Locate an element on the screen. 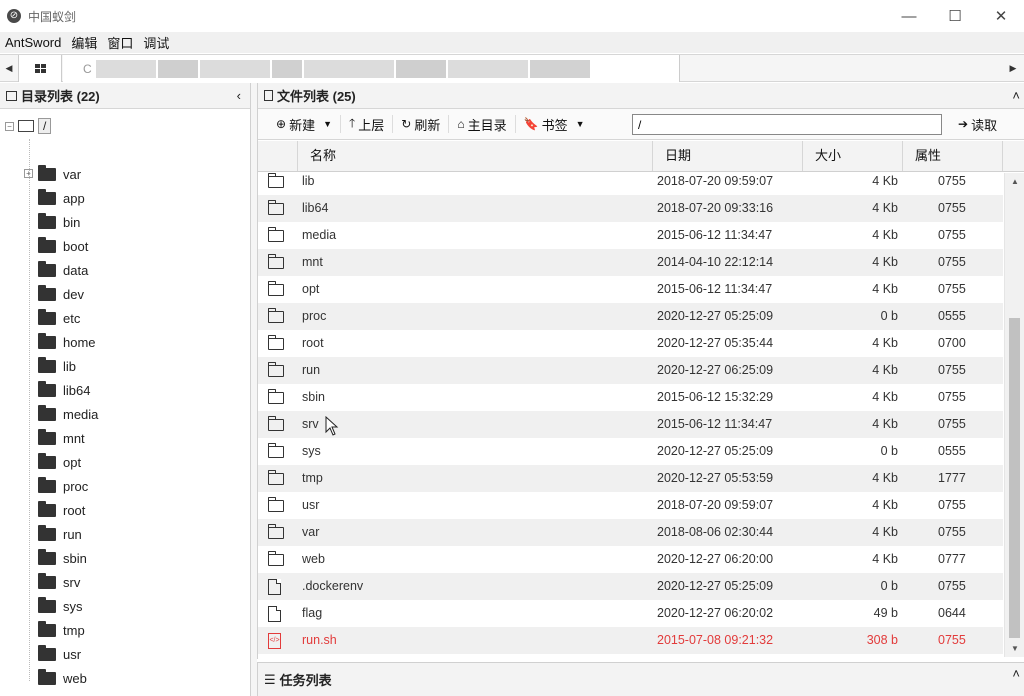 This screenshot has height=696, width=1024. tree-item-tmp: tmp is located at coordinates (61, 630).